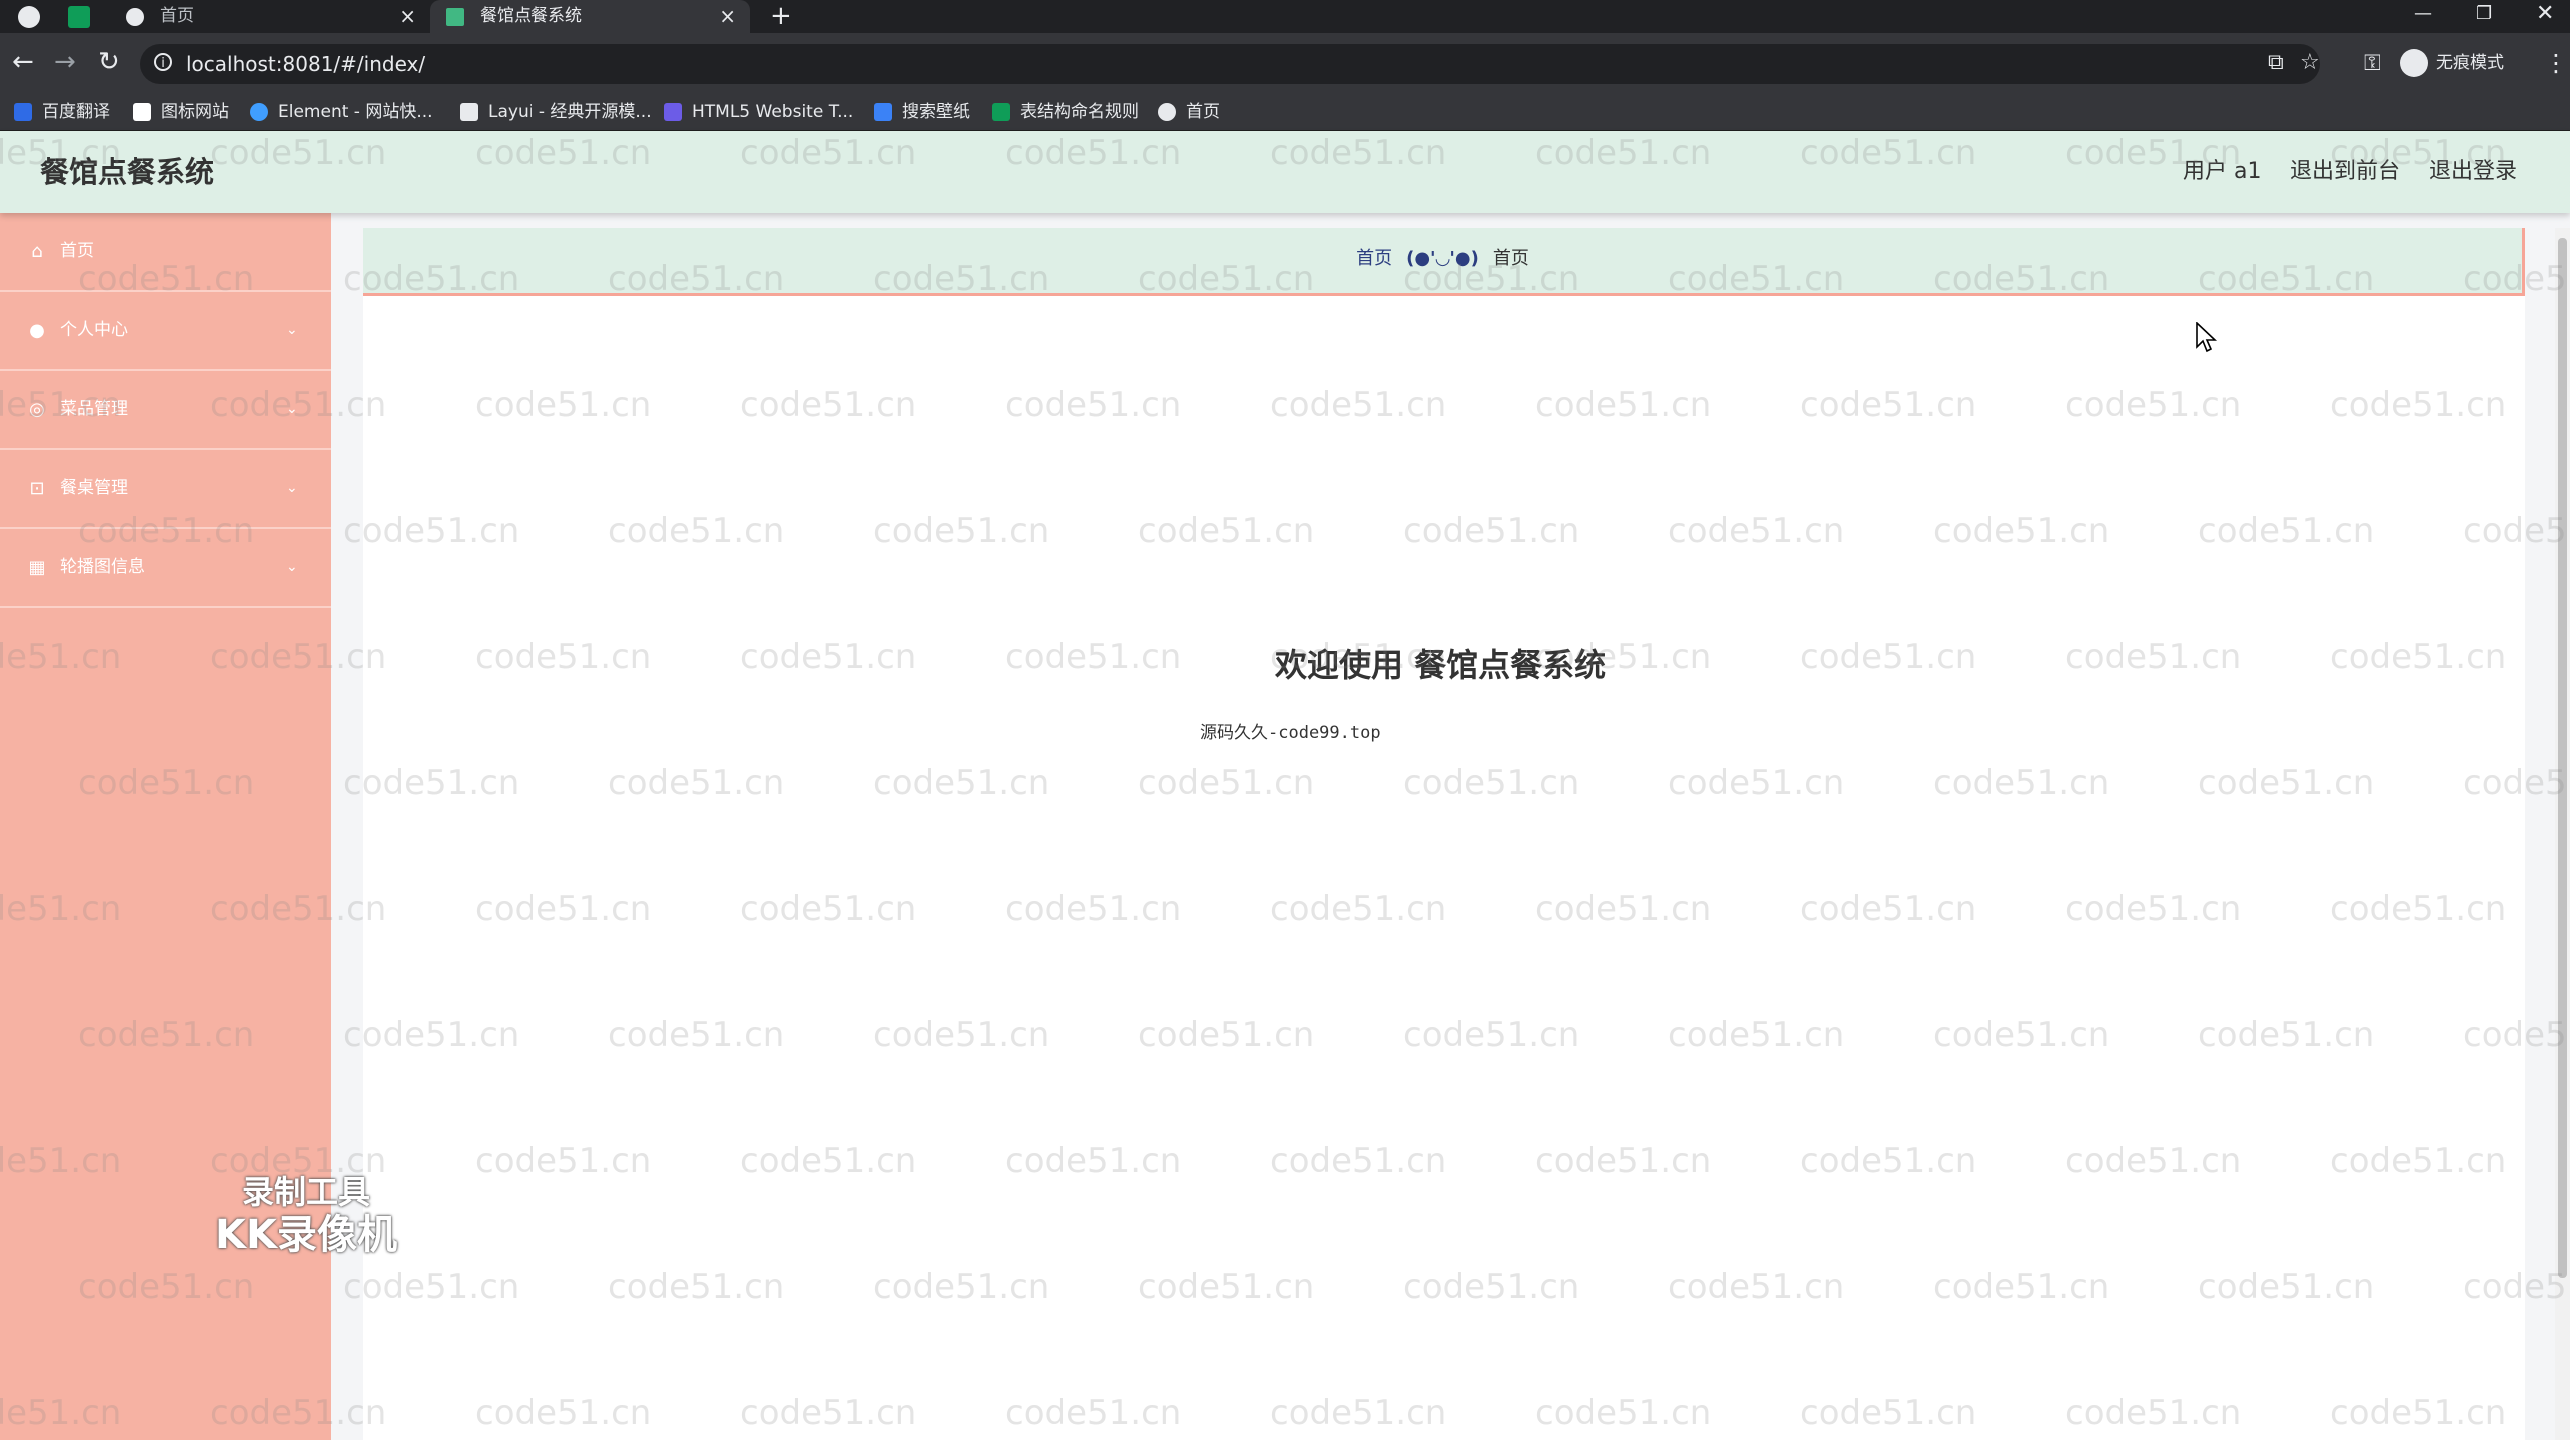 The image size is (2570, 1440). Describe the element at coordinates (94, 409) in the screenshot. I see `sidebar-item-label: 菜品管理` at that location.